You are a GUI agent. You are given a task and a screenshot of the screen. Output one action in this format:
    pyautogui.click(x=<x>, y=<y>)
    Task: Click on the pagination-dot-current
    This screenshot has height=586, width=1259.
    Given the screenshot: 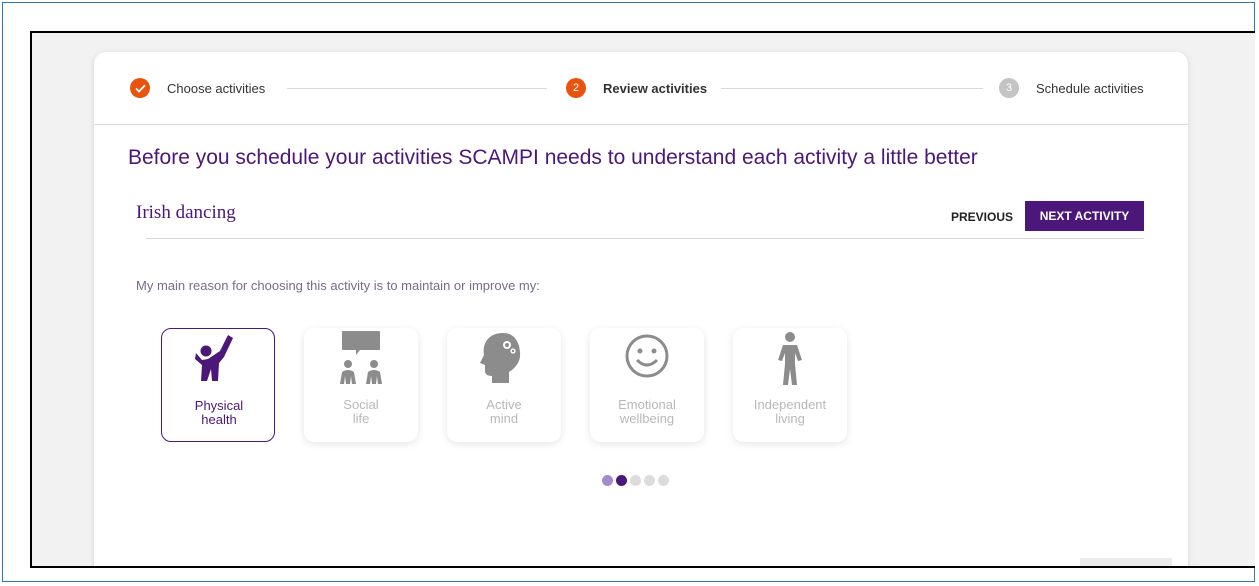 What is the action you would take?
    pyautogui.click(x=621, y=480)
    